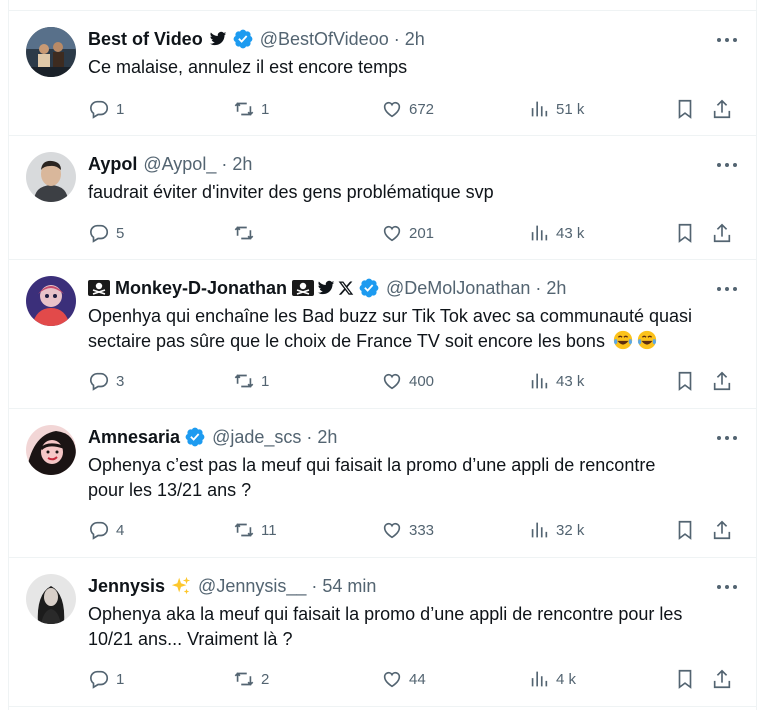  What do you see at coordinates (269, 530) in the screenshot?
I see `retweet-count: 11` at bounding box center [269, 530].